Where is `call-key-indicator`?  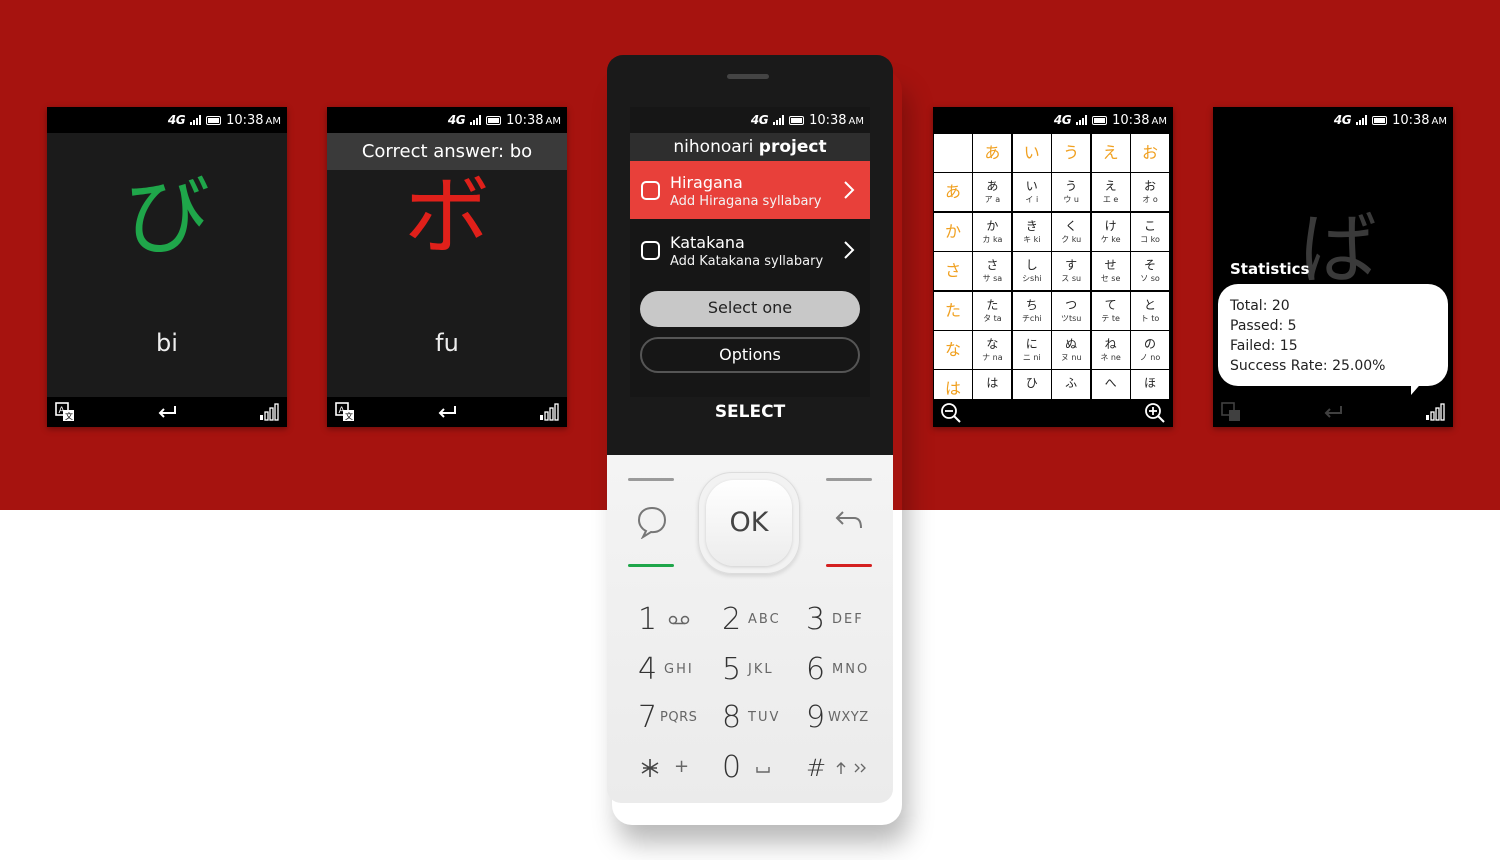 call-key-indicator is located at coordinates (651, 565).